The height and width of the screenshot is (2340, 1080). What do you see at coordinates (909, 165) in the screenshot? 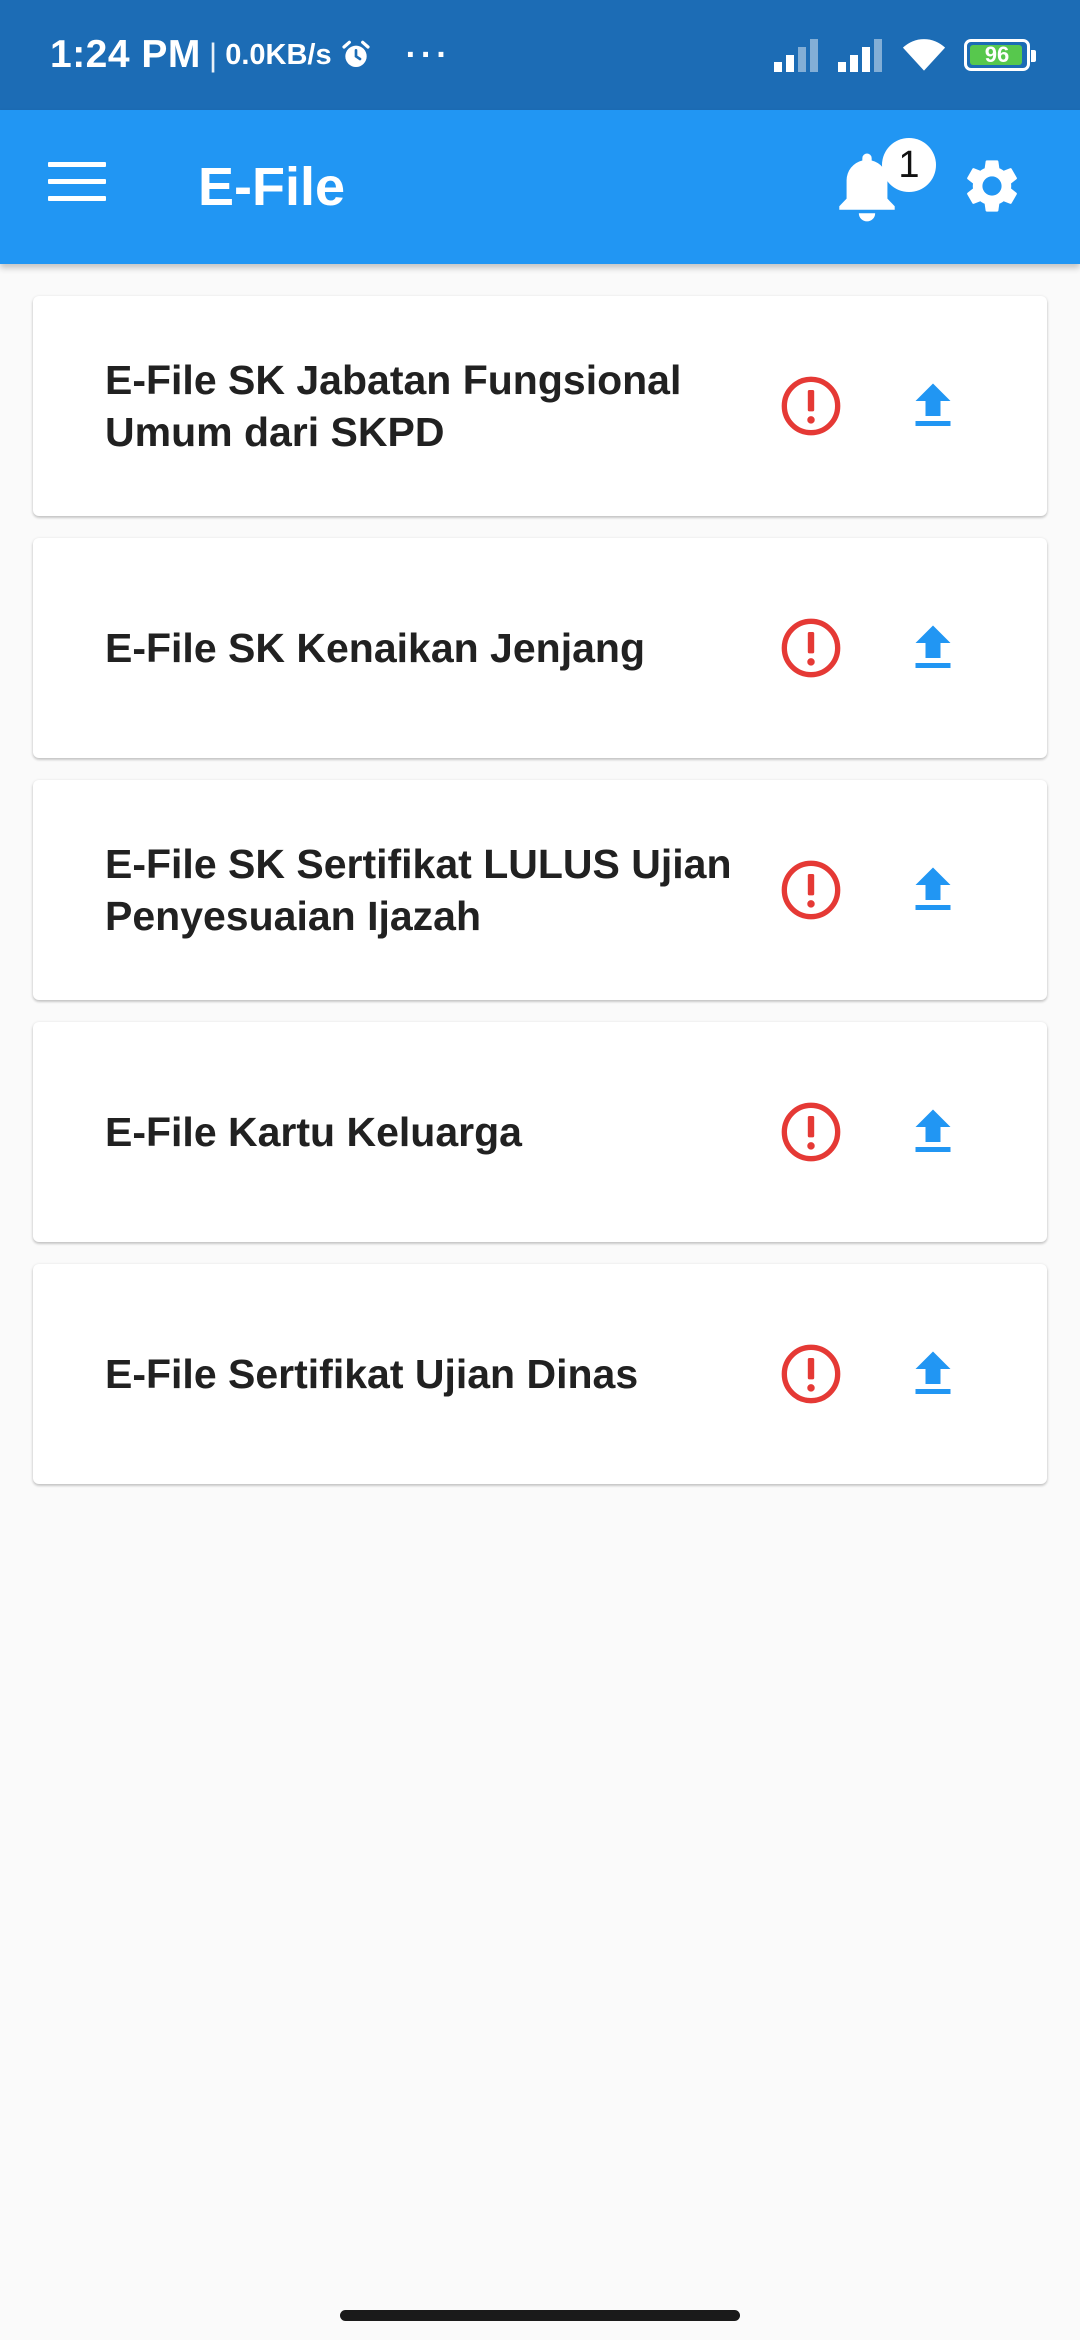
I see `notification-badge: 1` at bounding box center [909, 165].